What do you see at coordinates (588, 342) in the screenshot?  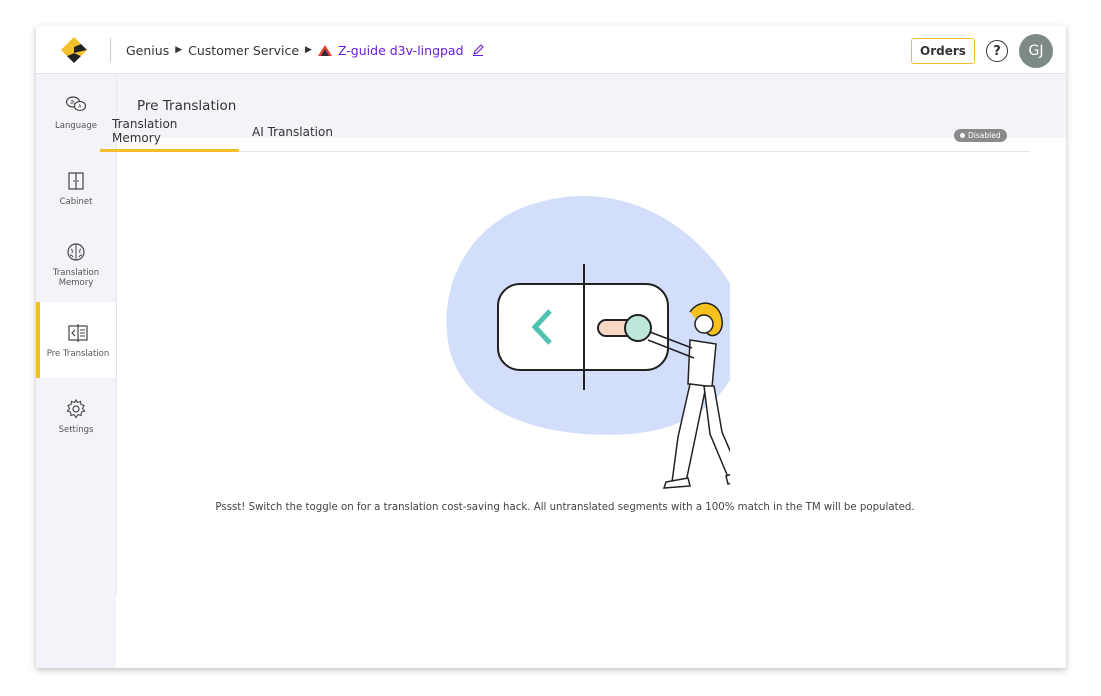 I see `toggle-illustration` at bounding box center [588, 342].